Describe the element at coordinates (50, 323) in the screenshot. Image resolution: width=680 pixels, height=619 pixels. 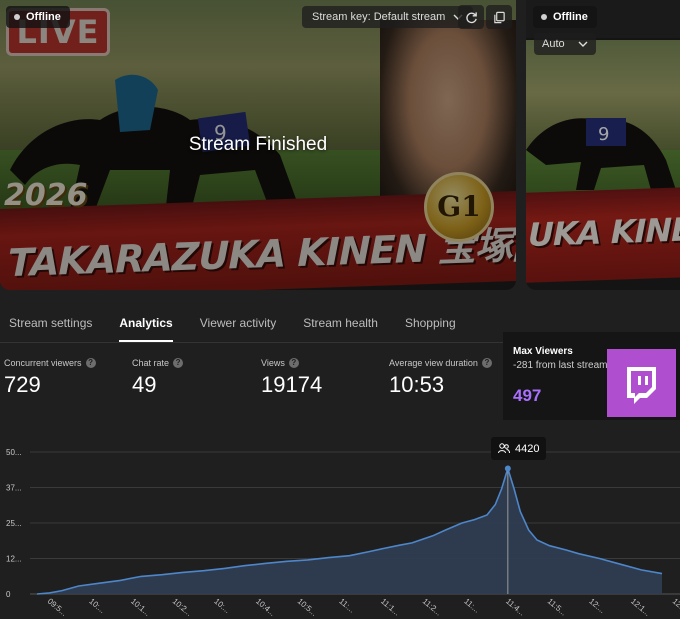
I see `tab-stream-settings: Stream settings` at that location.